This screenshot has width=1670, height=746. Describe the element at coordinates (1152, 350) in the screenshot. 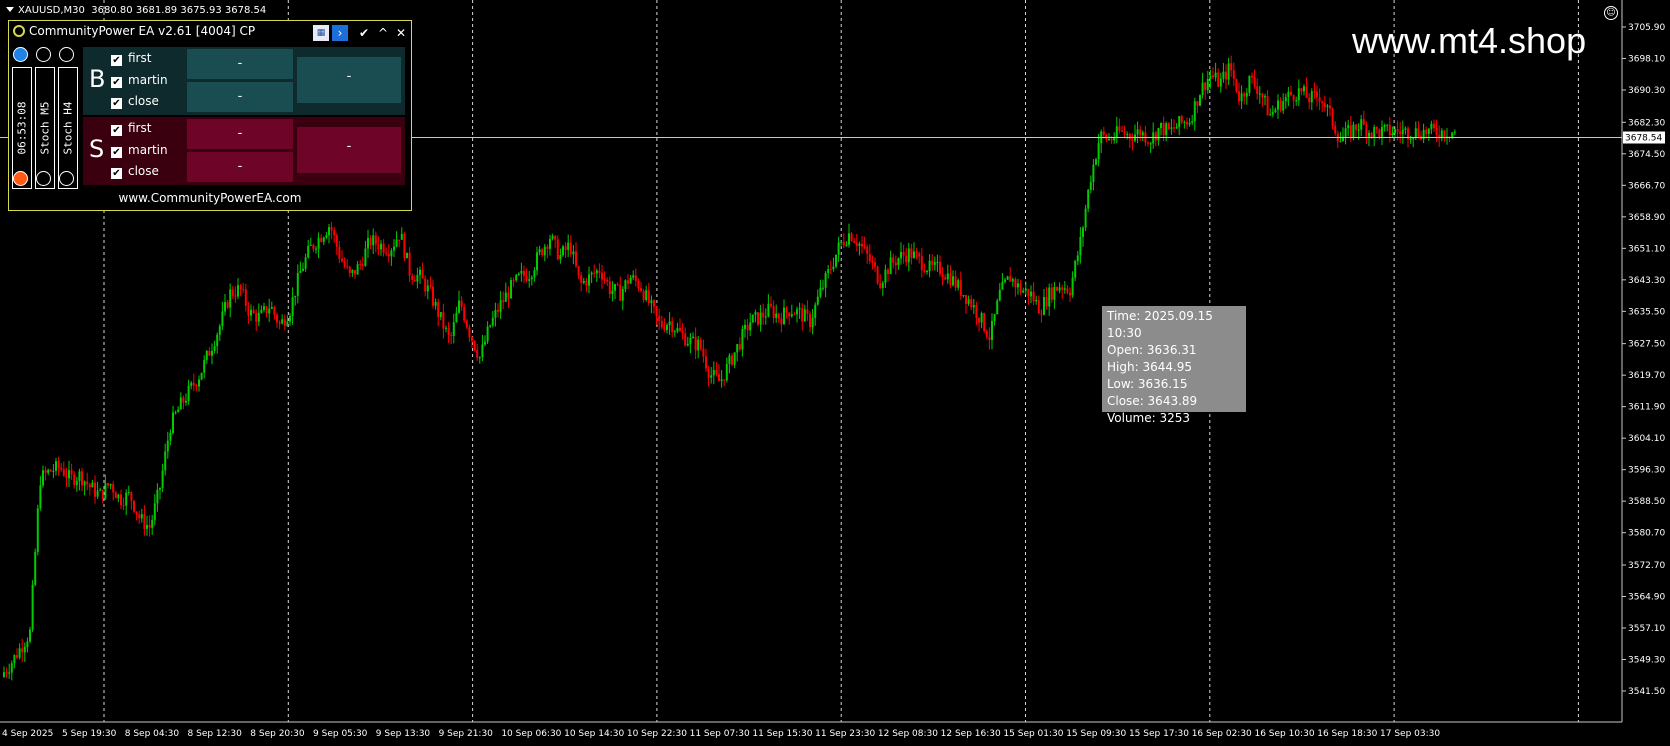

I see `tooltip-open: Open: 3636.31` at that location.